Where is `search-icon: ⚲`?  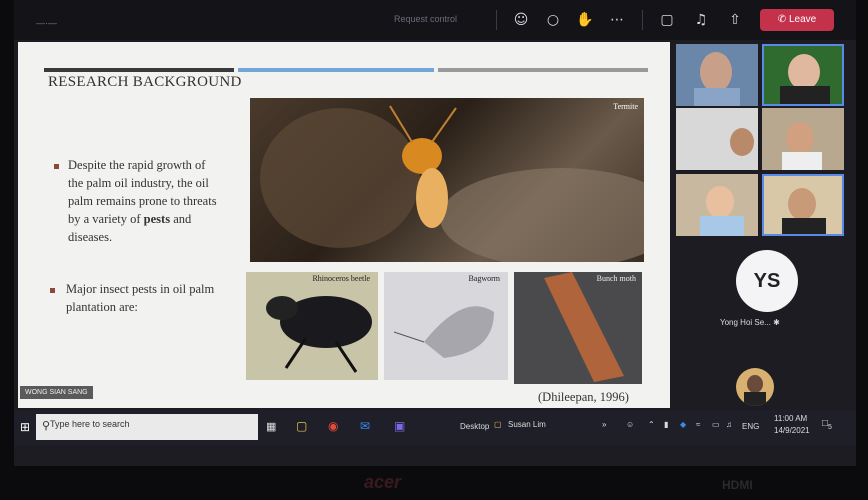
search-icon: ⚲ is located at coordinates (46, 426).